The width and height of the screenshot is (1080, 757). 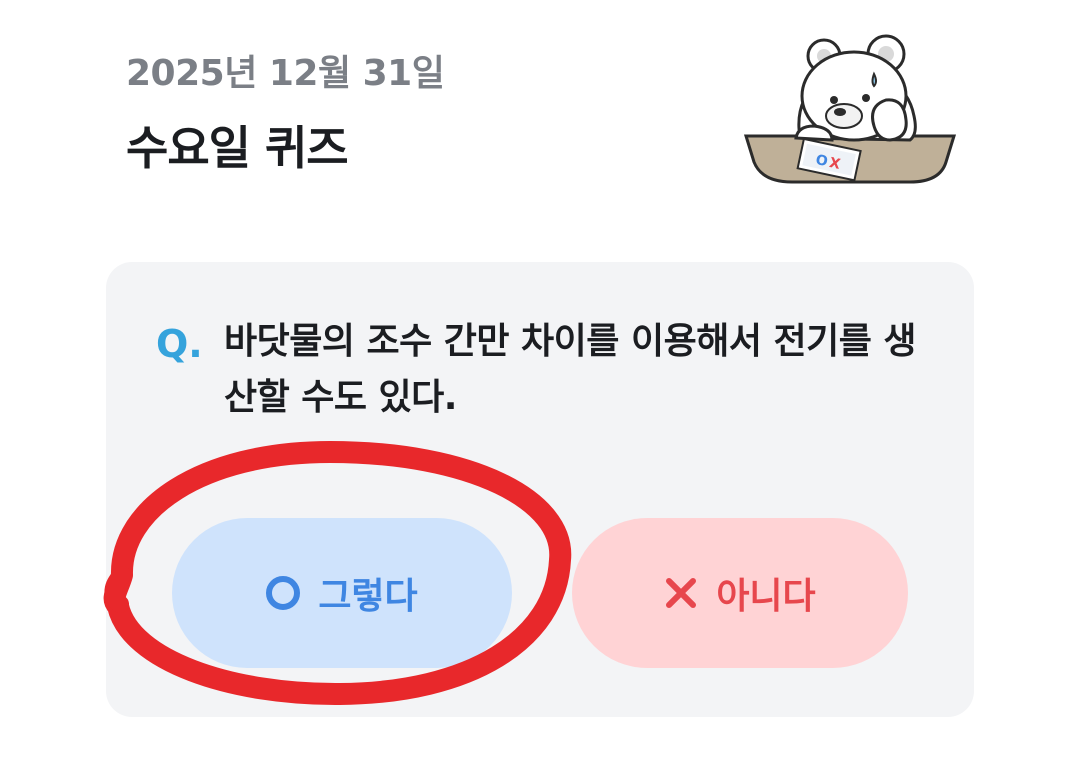 I want to click on page-title: 수요일 퀴즈, so click(x=237, y=148).